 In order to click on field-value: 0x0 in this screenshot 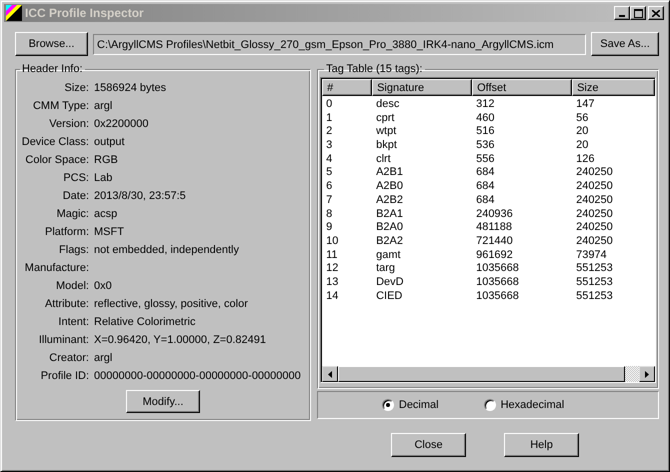, I will do `click(103, 286)`.